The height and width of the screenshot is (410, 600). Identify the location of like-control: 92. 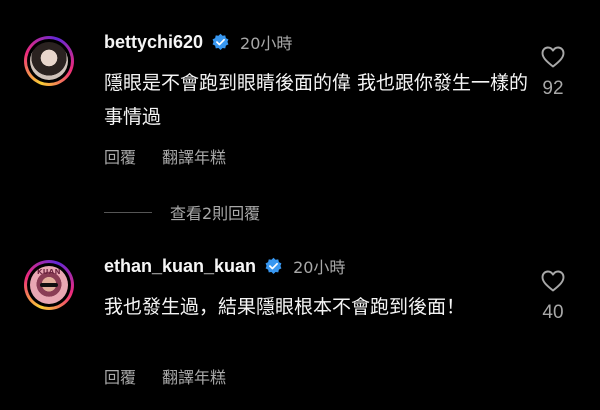
(553, 73).